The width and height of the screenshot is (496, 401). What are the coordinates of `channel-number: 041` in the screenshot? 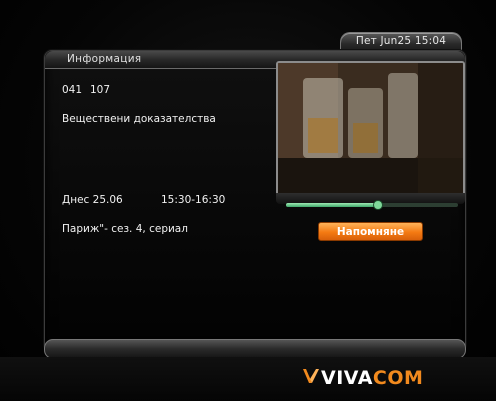 It's located at (72, 90).